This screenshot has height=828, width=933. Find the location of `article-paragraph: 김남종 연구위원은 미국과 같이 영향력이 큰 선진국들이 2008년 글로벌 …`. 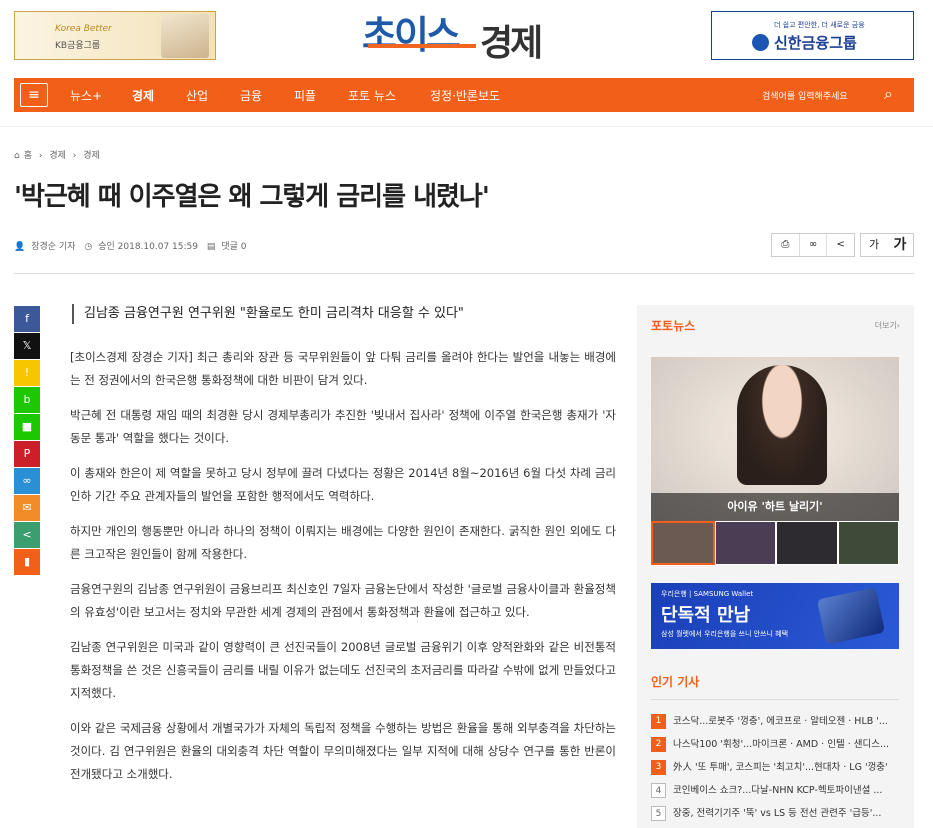

article-paragraph: 김남종 연구위원은 미국과 같이 영향력이 큰 선진국들이 2008년 글로벌 … is located at coordinates (343, 670).